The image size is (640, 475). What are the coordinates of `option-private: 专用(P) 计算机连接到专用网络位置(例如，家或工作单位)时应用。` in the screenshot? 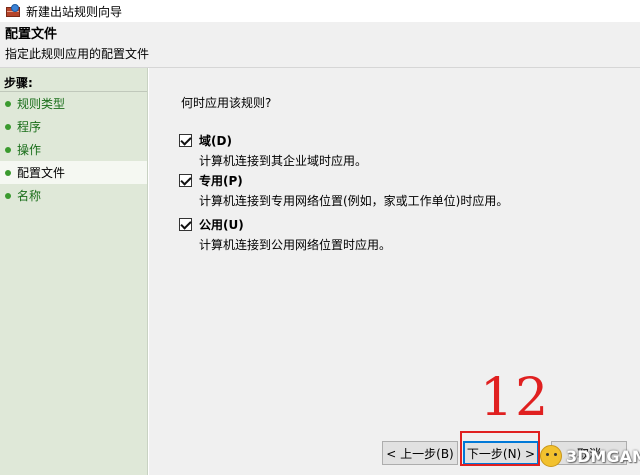 It's located at (343, 190).